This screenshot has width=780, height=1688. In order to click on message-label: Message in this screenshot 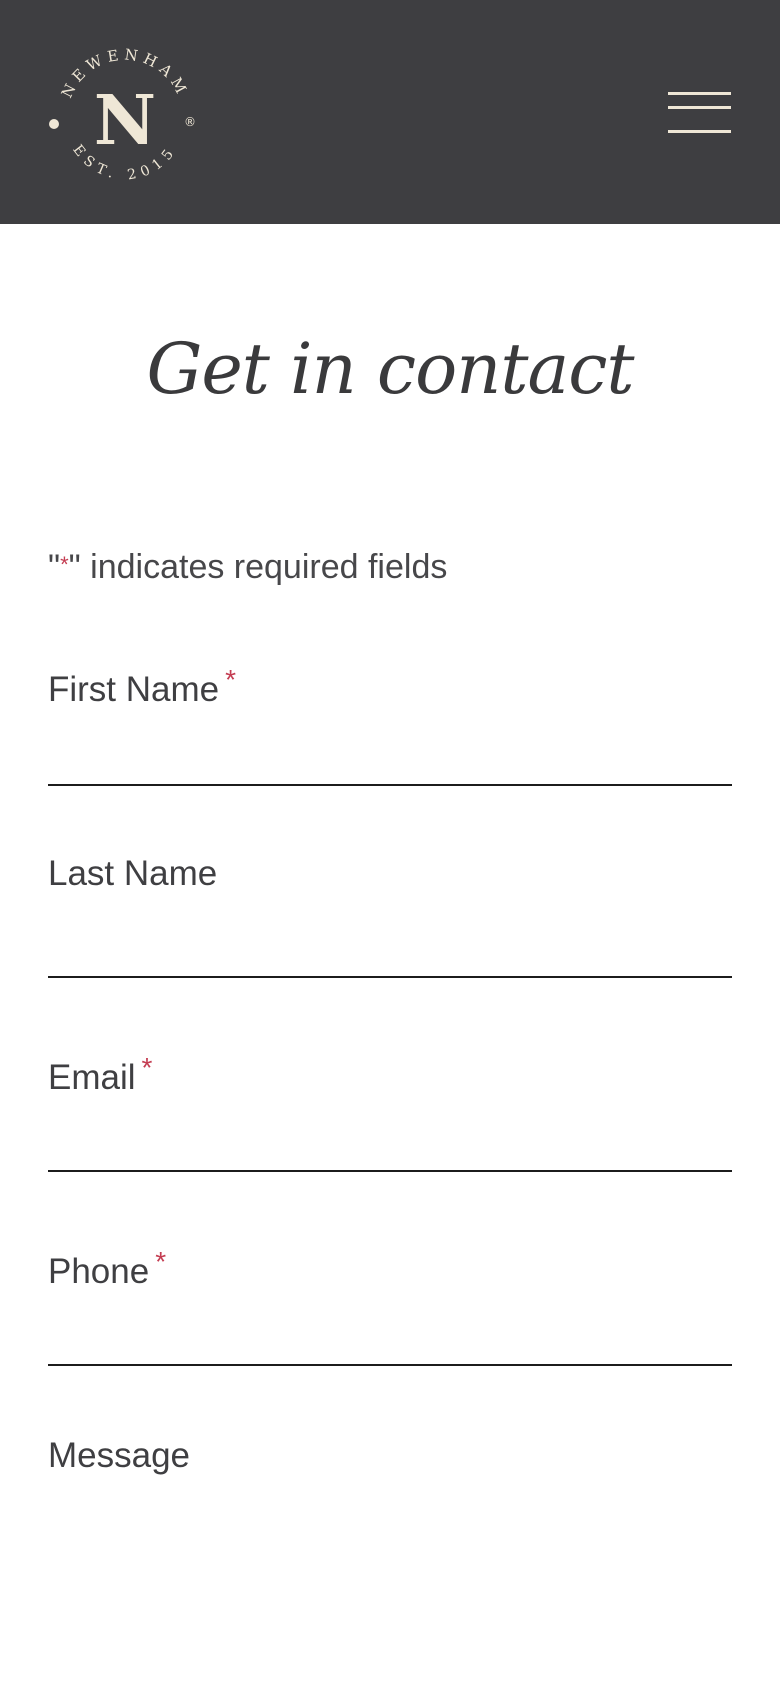, I will do `click(390, 1456)`.